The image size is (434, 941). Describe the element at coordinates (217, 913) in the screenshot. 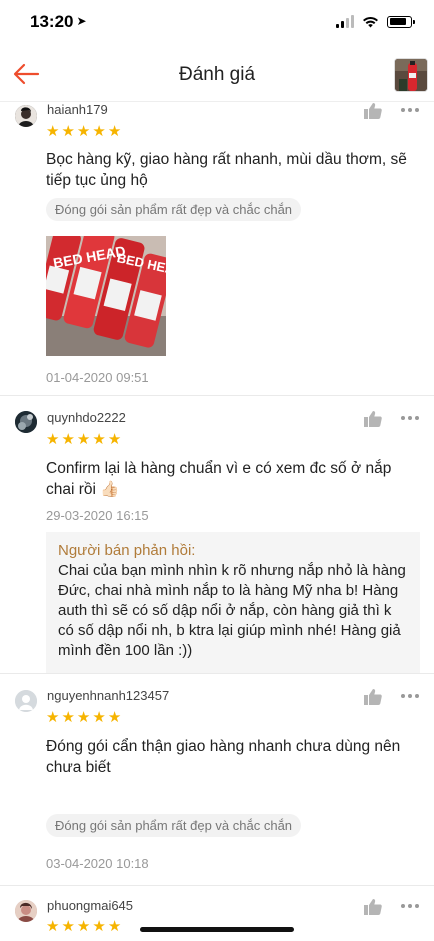

I see `review-item: phuongmai645 ★ ★ ★ ★ ★` at that location.